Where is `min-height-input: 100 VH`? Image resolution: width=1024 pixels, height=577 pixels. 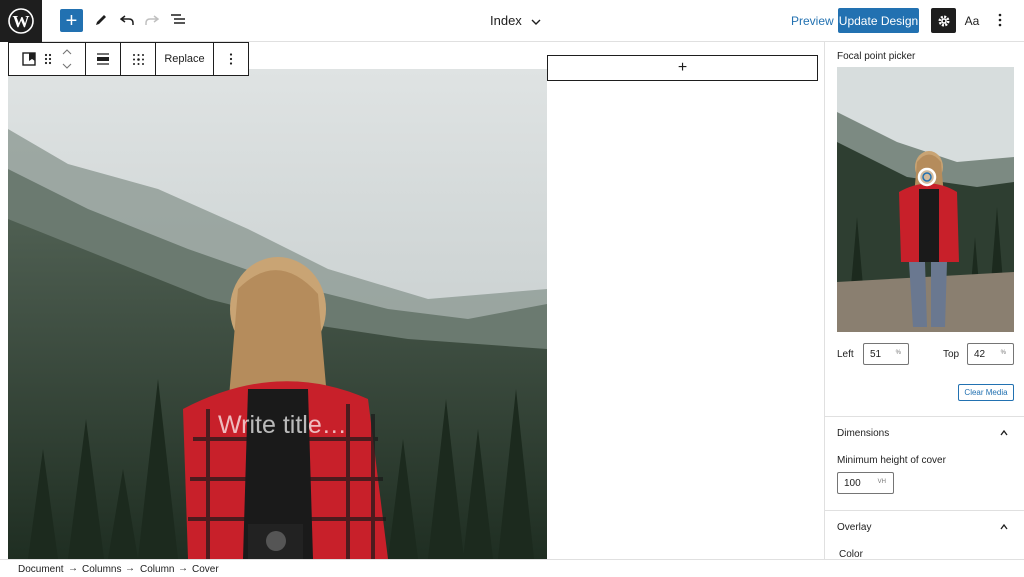
min-height-input: 100 VH is located at coordinates (865, 483).